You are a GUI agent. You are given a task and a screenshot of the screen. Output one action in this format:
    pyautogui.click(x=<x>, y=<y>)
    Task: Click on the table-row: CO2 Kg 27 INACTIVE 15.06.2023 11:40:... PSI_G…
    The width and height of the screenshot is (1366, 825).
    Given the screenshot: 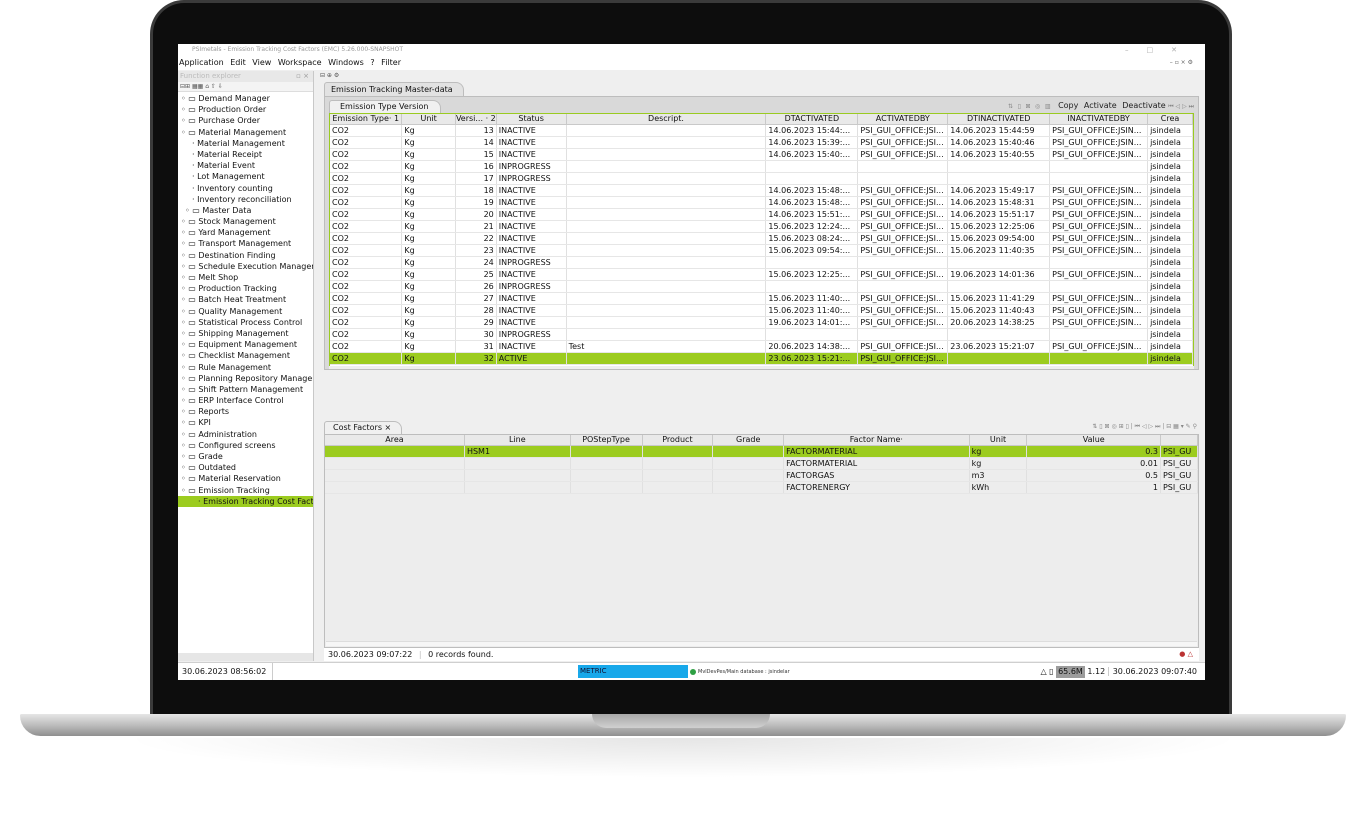 What is the action you would take?
    pyautogui.click(x=761, y=298)
    